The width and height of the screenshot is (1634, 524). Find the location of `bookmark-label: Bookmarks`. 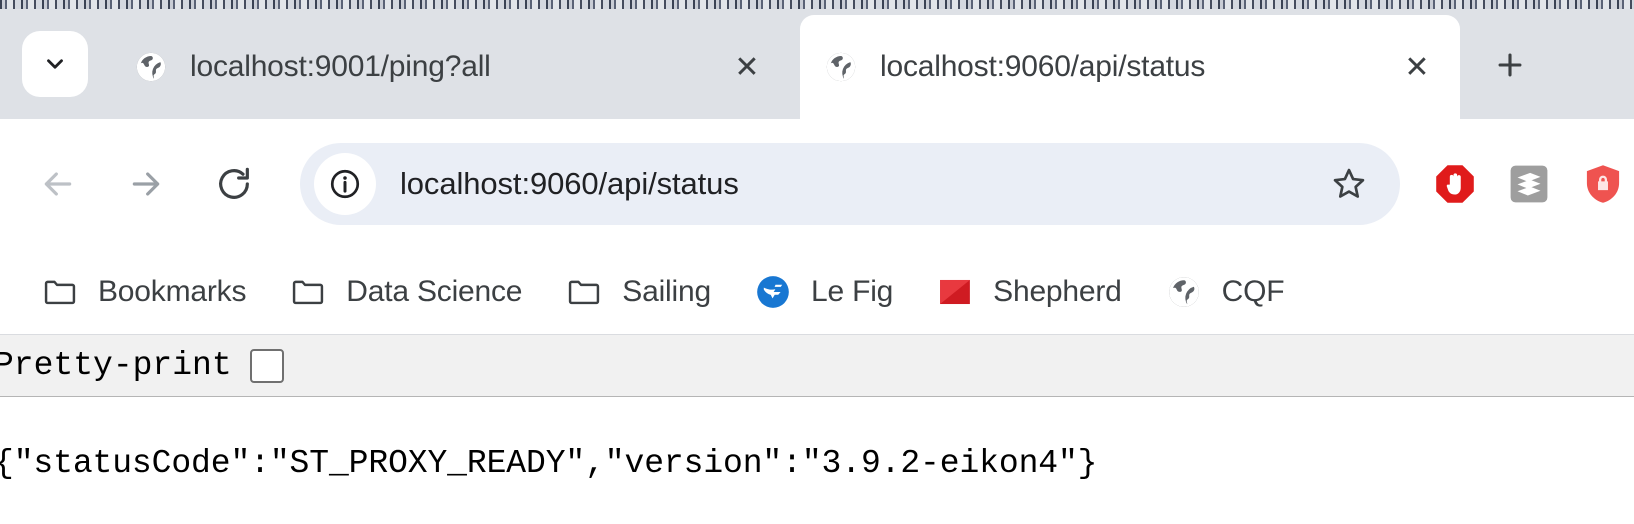

bookmark-label: Bookmarks is located at coordinates (172, 291).